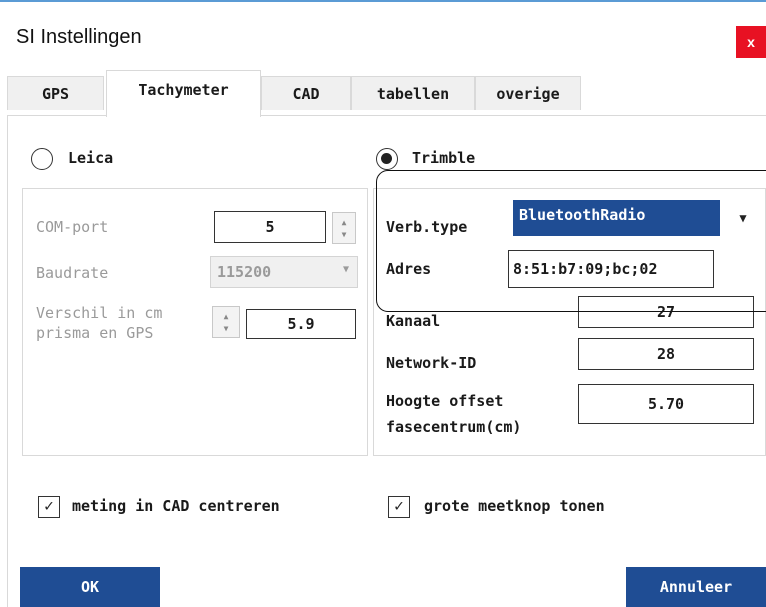  I want to click on com-port-spinner: ▲ ▼, so click(344, 228).